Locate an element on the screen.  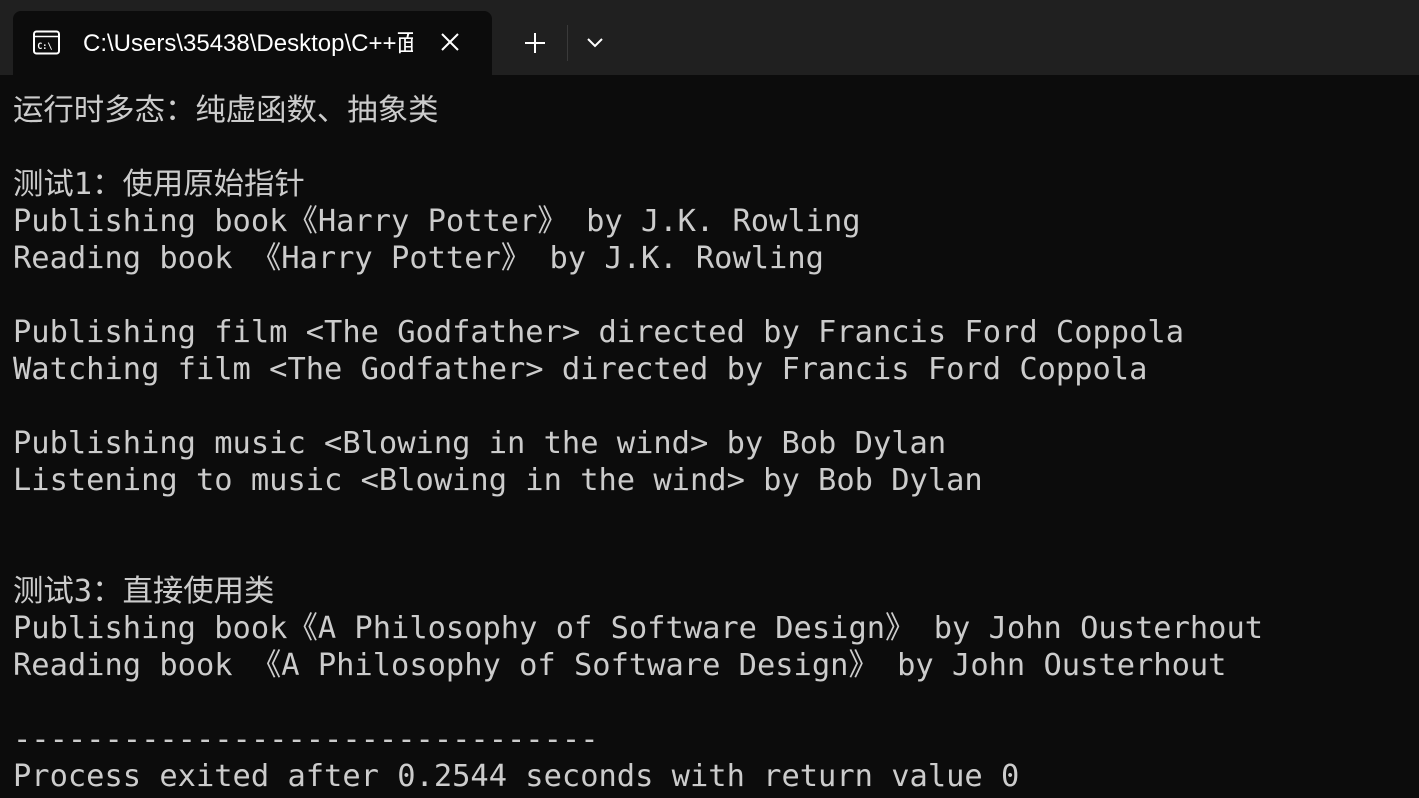
plus-icon is located at coordinates (535, 43).